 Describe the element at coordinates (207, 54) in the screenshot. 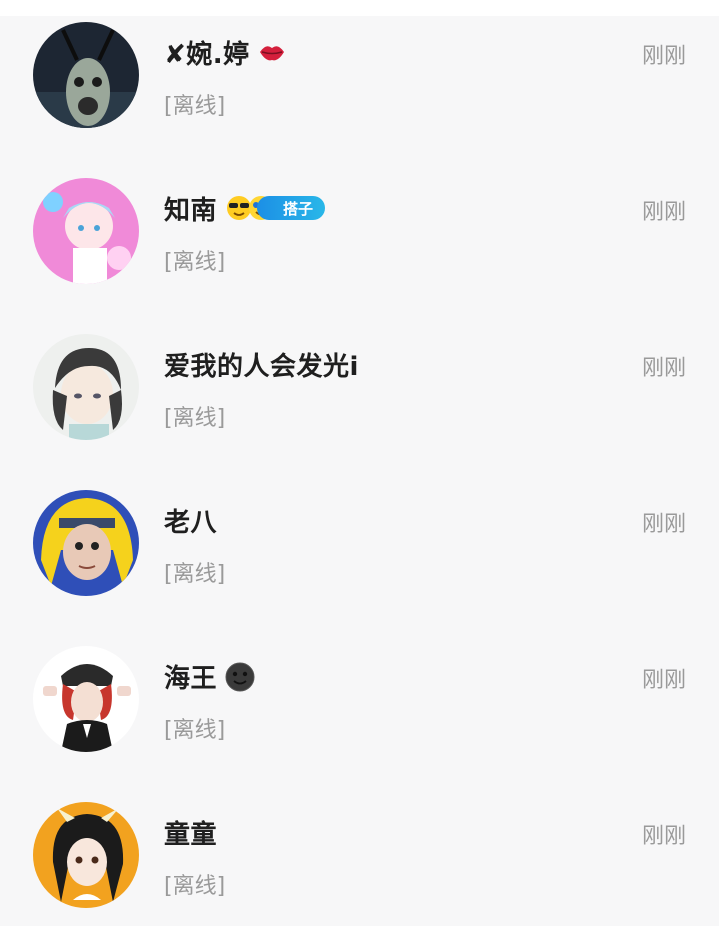

I see `contact-name: ✘婉.婷` at that location.